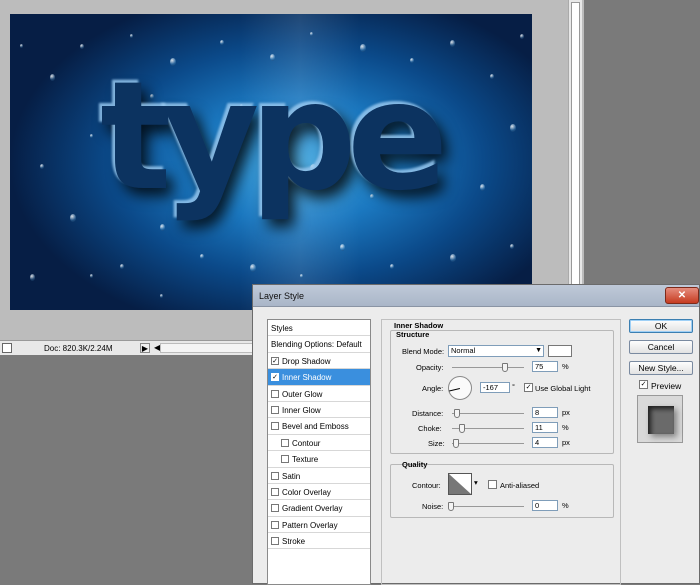  Describe the element at coordinates (492, 484) in the screenshot. I see `anti-aliased-checkbox` at that location.